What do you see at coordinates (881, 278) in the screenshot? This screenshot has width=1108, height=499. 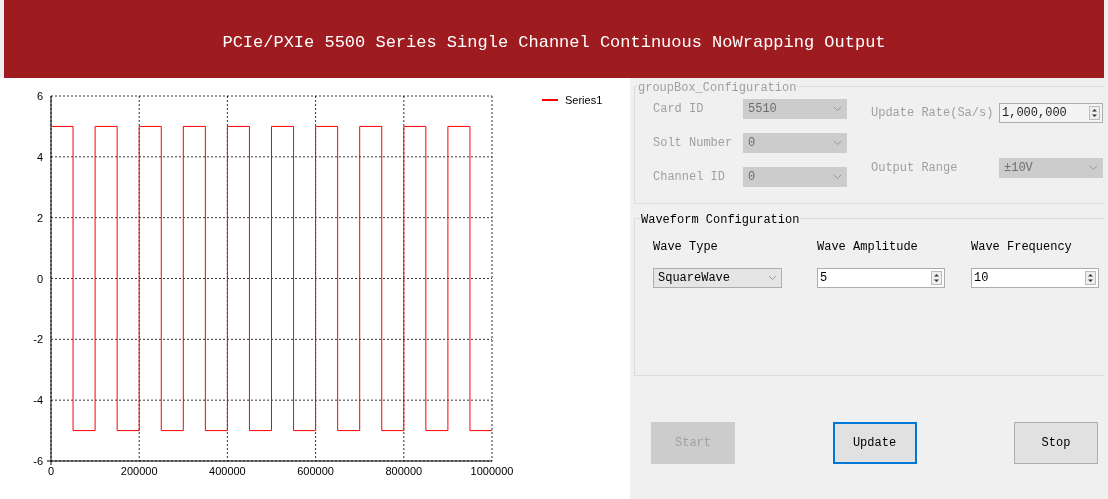 I see `spin-field: 5` at bounding box center [881, 278].